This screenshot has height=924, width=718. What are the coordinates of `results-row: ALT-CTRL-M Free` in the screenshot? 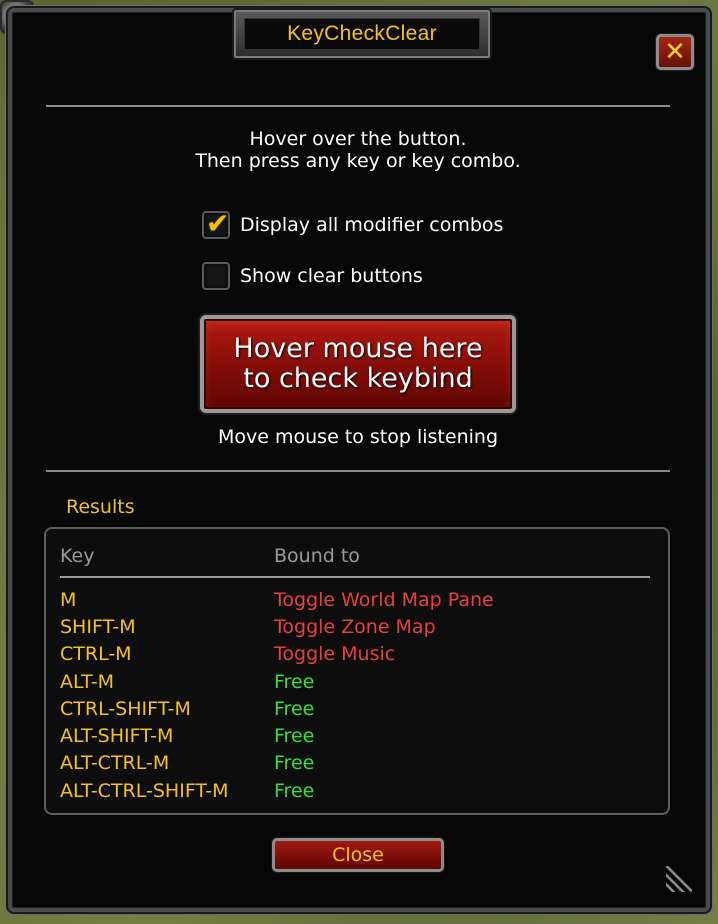 It's located at (360, 763).